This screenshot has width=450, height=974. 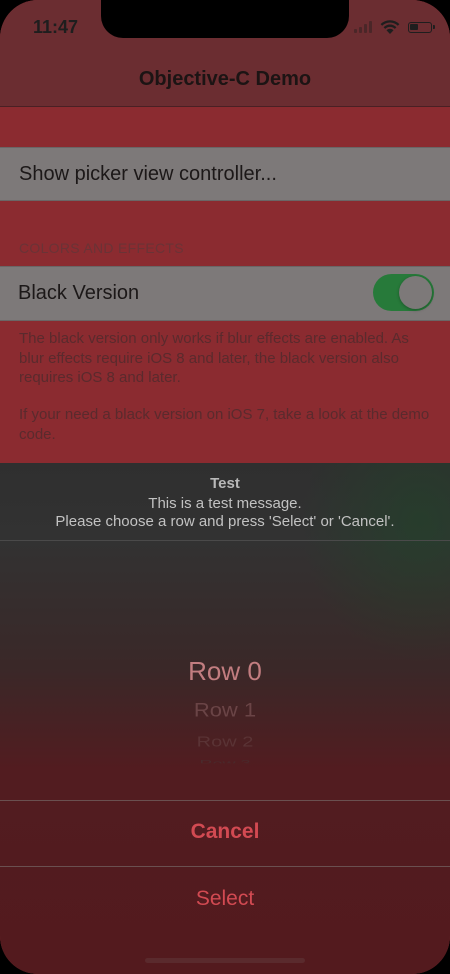 I want to click on status-bar: 11:47, so click(x=225, y=28).